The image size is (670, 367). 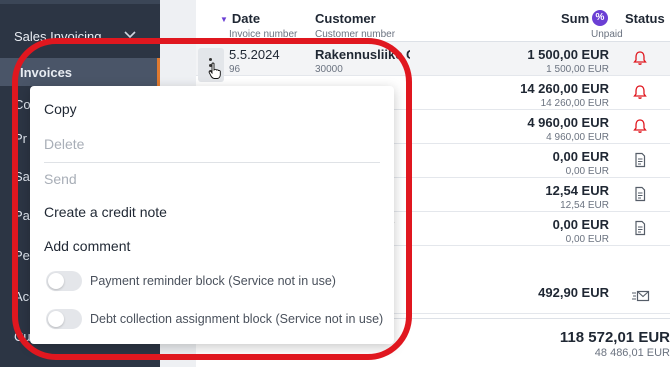 I want to click on row-date: 5.5.2024, so click(x=254, y=54).